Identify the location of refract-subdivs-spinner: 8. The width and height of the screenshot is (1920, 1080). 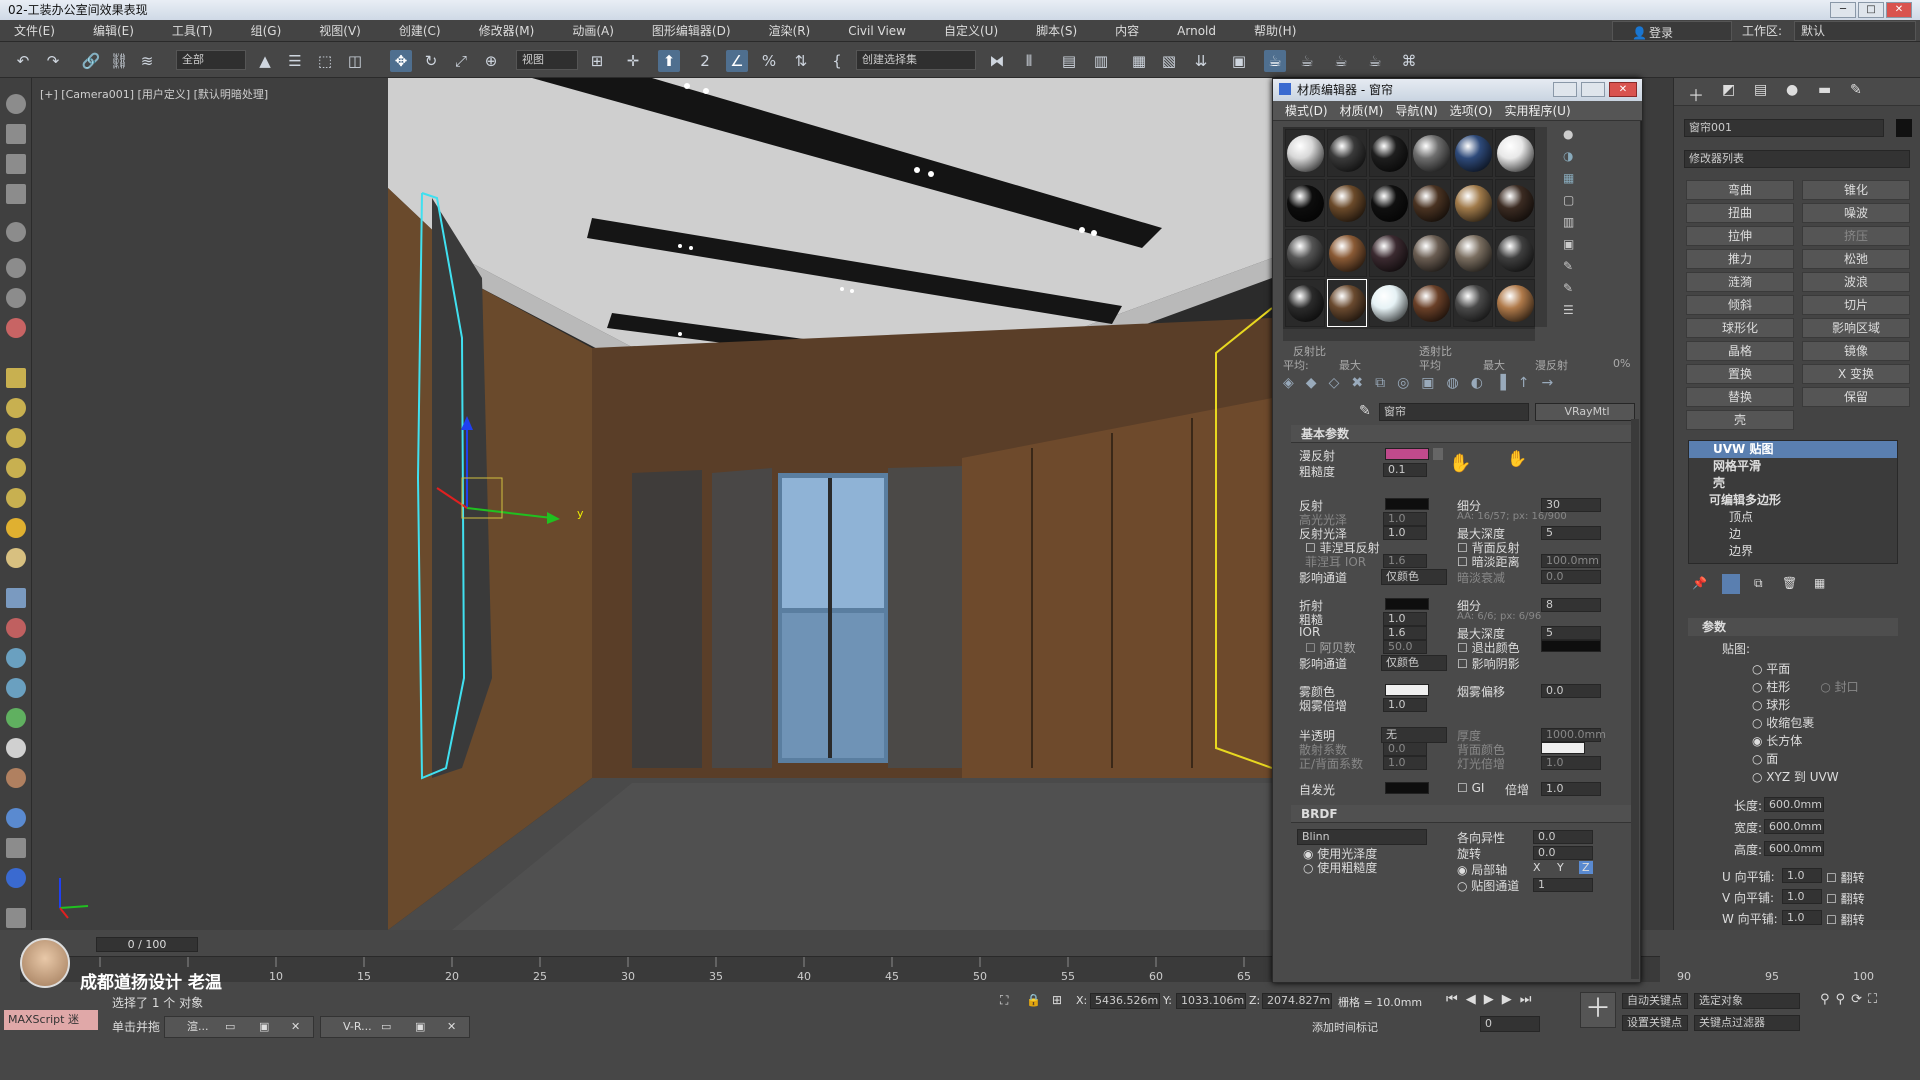
(1571, 605).